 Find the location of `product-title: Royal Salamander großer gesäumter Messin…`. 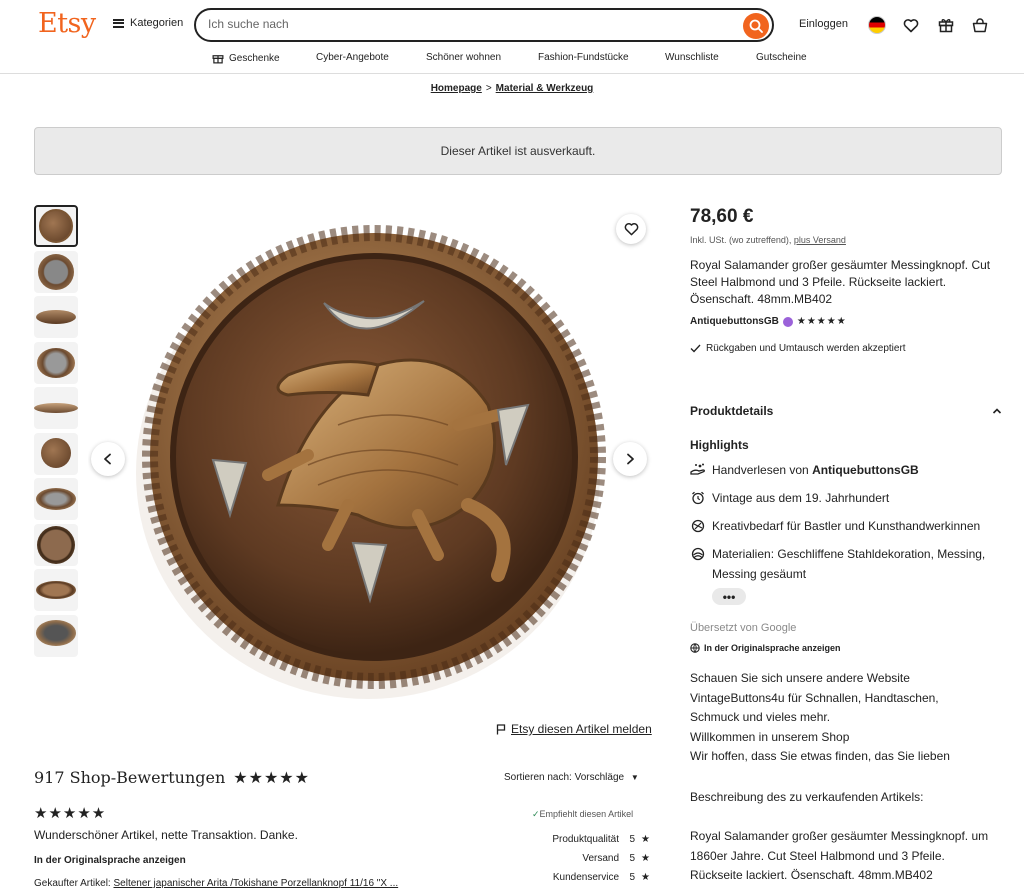

product-title: Royal Salamander großer gesäumter Messin… is located at coordinates (840, 282).